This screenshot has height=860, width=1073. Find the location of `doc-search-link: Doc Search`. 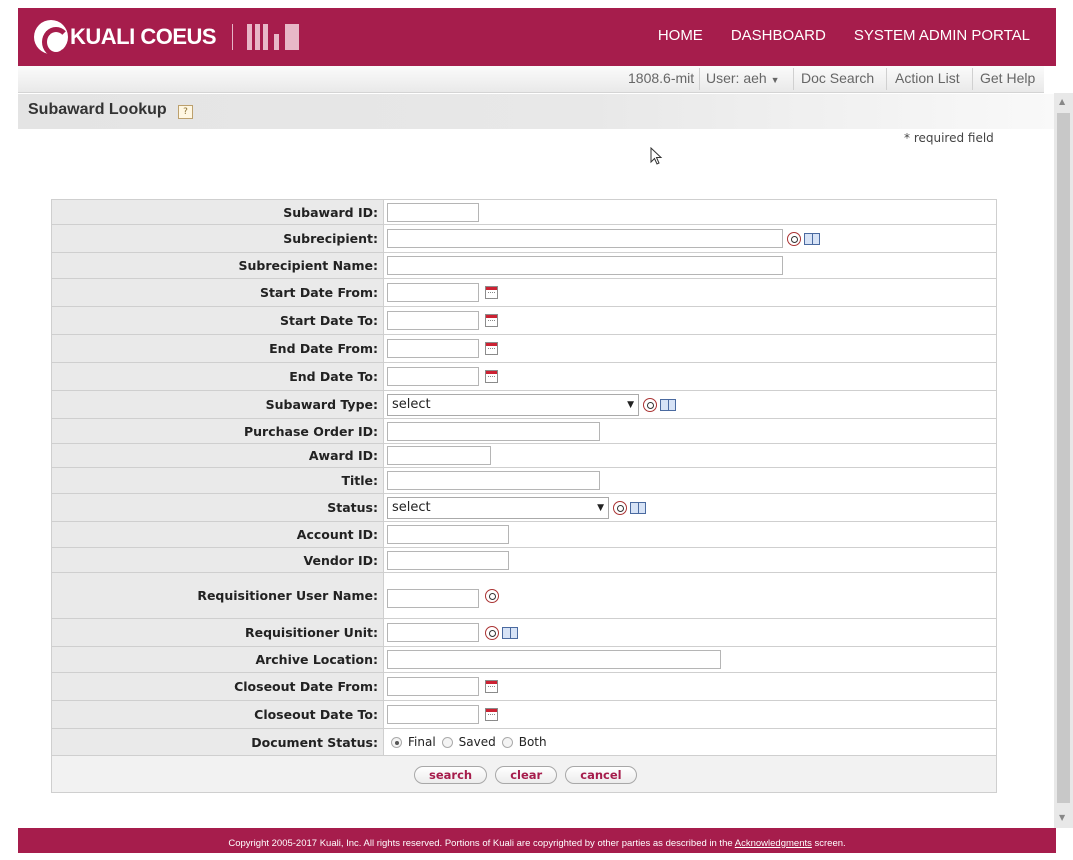

doc-search-link: Doc Search is located at coordinates (837, 78).